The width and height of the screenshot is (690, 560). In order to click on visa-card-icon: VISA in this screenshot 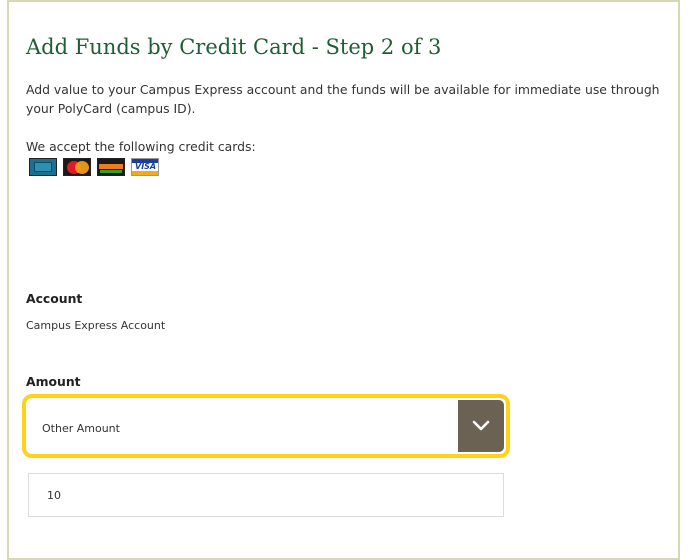, I will do `click(145, 167)`.